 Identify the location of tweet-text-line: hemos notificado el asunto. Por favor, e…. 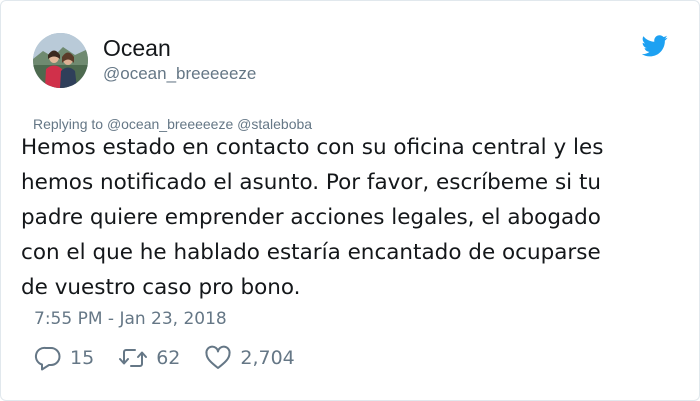
(311, 182).